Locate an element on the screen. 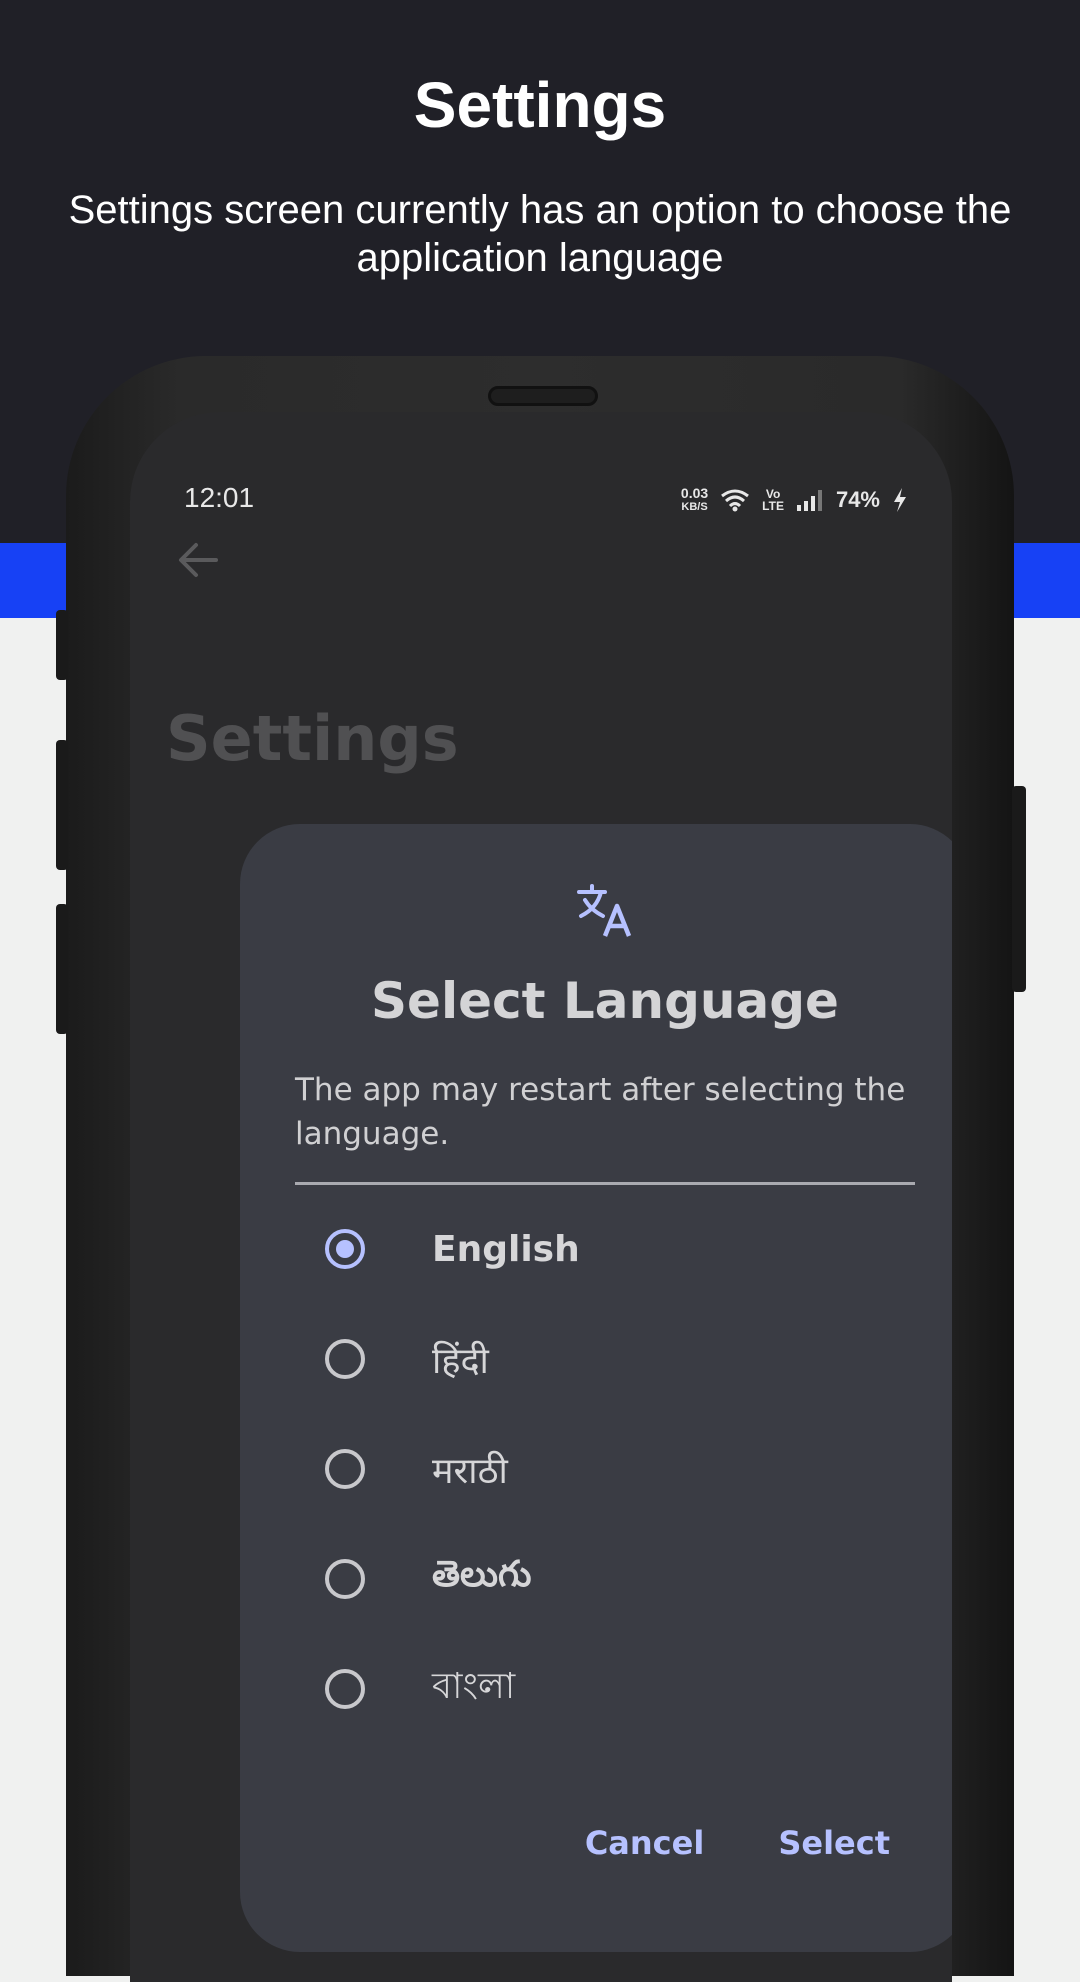 This screenshot has height=1982, width=1080. charging-icon is located at coordinates (900, 500).